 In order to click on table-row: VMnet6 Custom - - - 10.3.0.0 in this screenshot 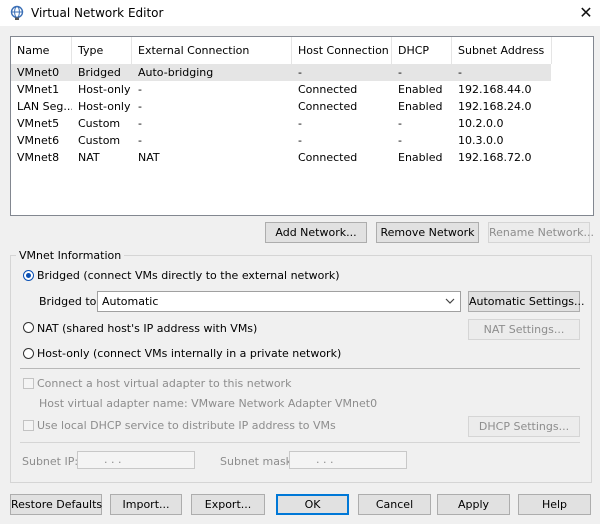, I will do `click(281, 140)`.